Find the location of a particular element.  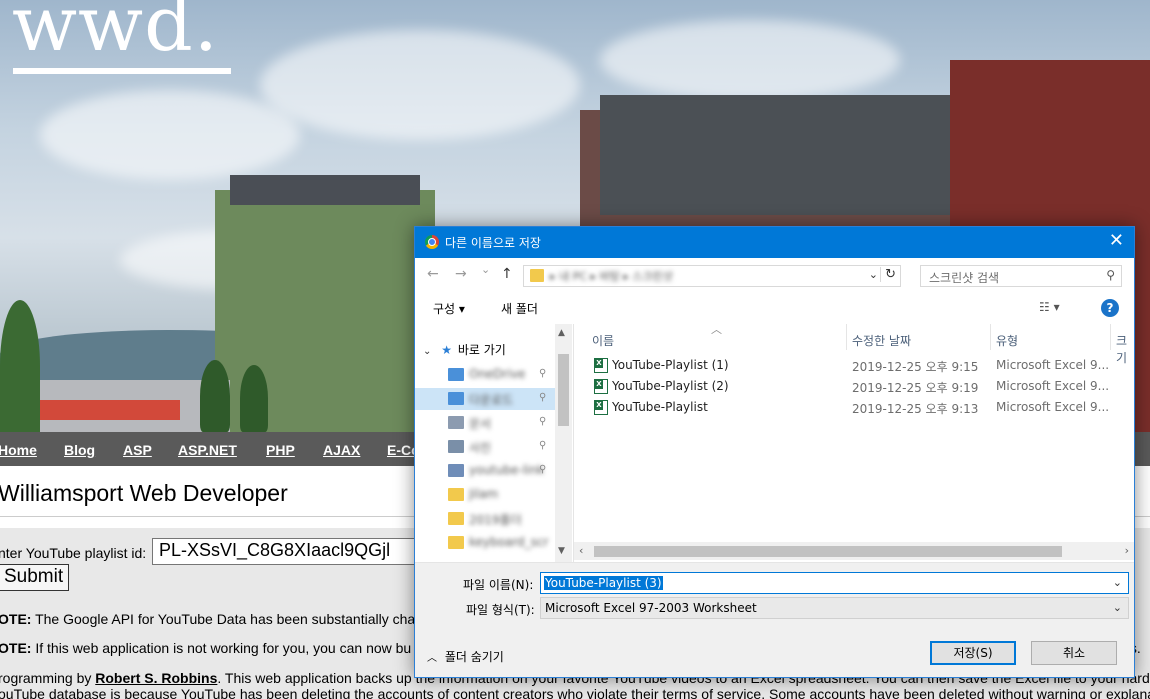

hide-folders-toggle: ︿ 폴더 숨기기 is located at coordinates (465, 656).